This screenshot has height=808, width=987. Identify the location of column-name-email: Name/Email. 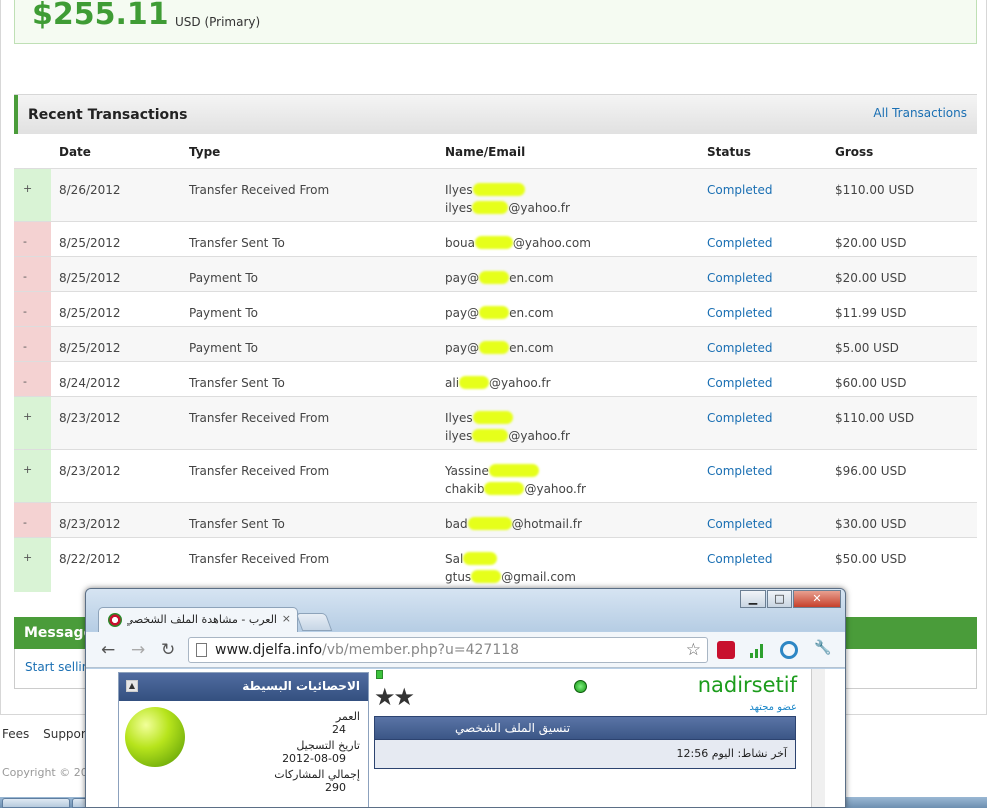
(485, 152).